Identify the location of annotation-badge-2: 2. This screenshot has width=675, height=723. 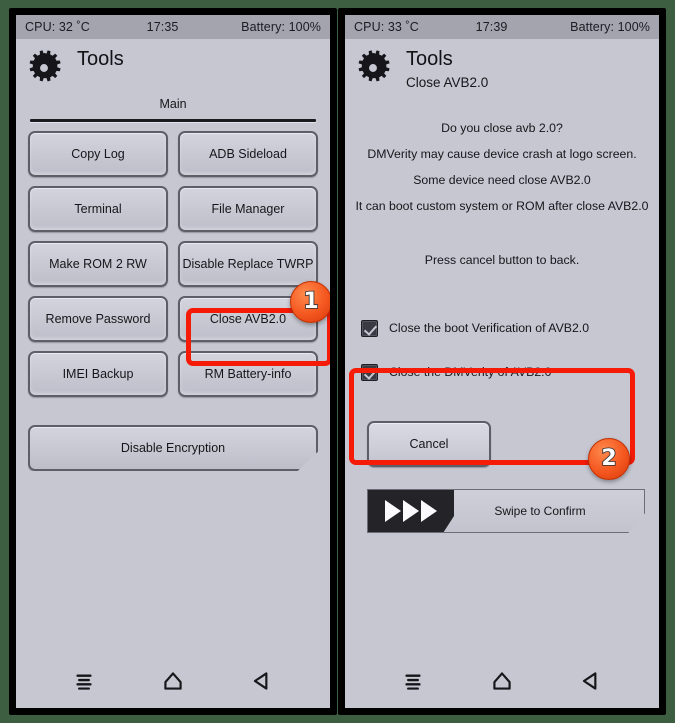
(609, 459).